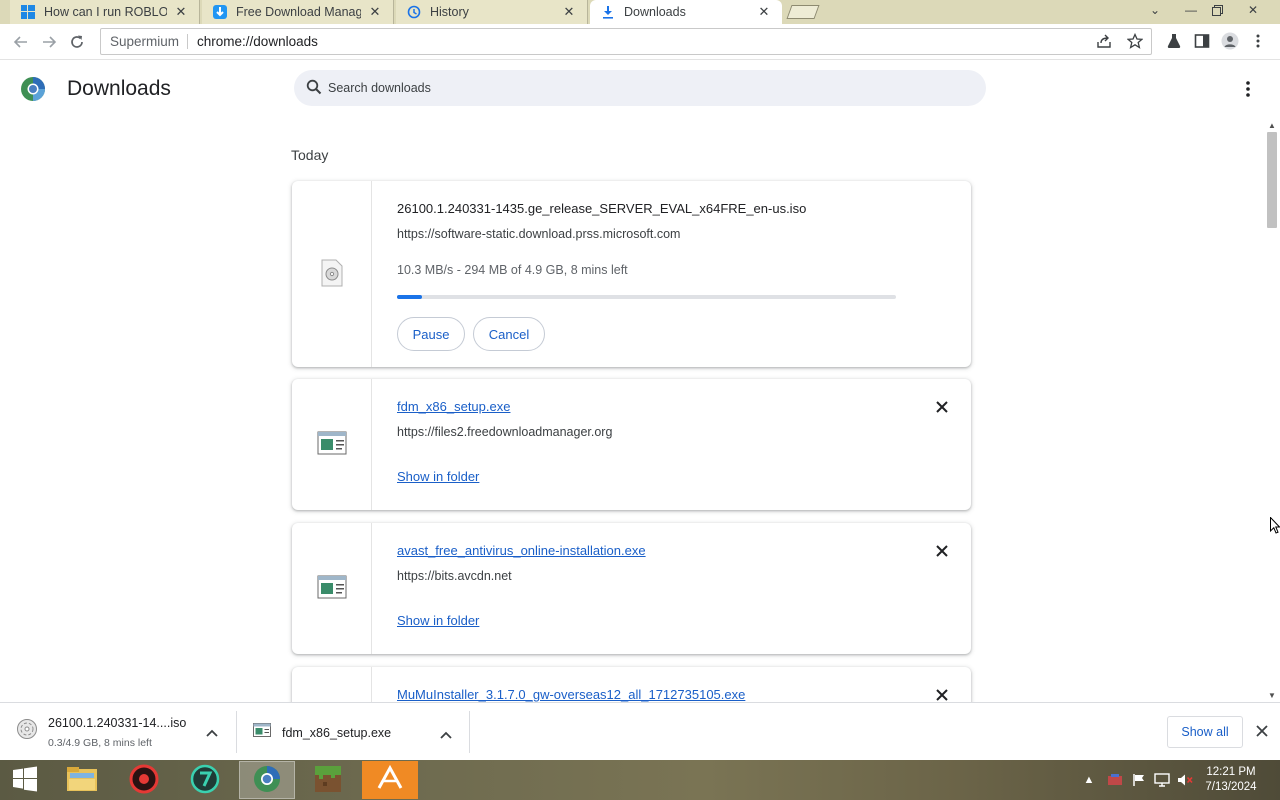 The image size is (1280, 800). Describe the element at coordinates (33, 89) in the screenshot. I see `supermium-logo-icon` at that location.